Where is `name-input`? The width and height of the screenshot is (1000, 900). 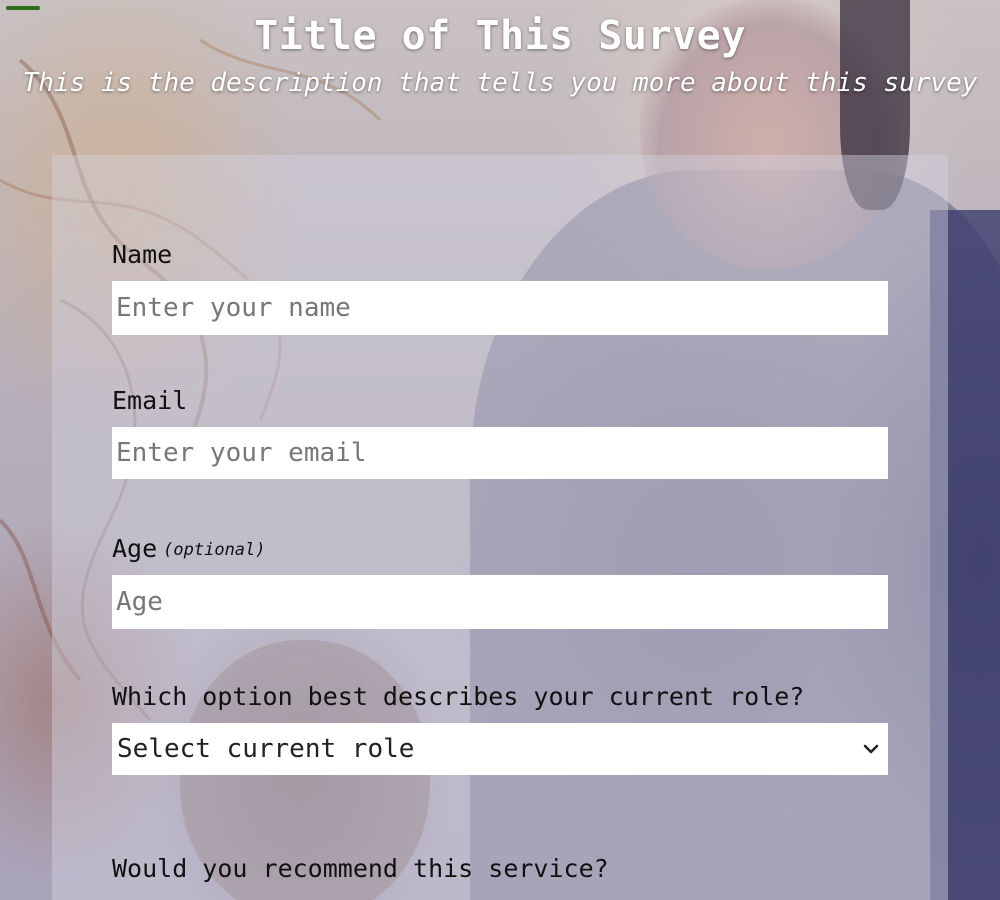 name-input is located at coordinates (500, 308).